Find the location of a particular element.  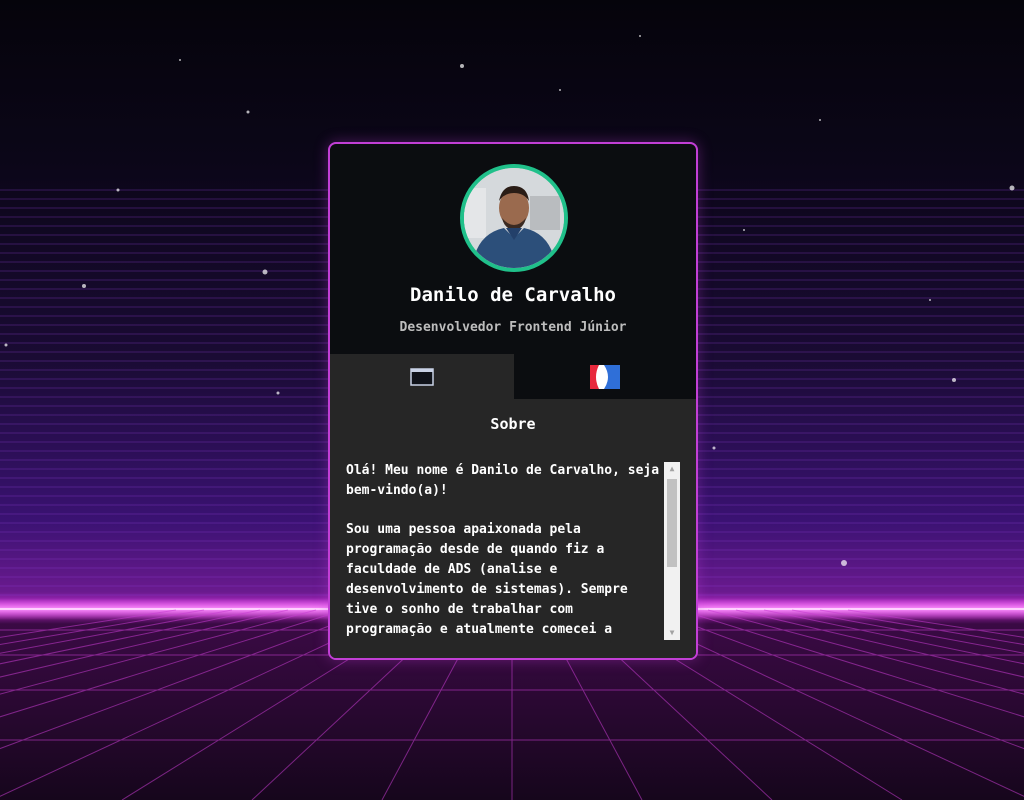

profile-photo is located at coordinates (514, 218).